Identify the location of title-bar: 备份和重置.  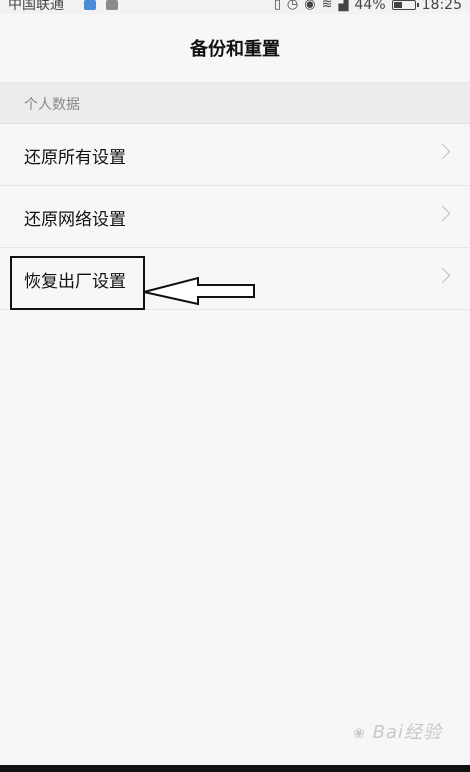
(235, 48).